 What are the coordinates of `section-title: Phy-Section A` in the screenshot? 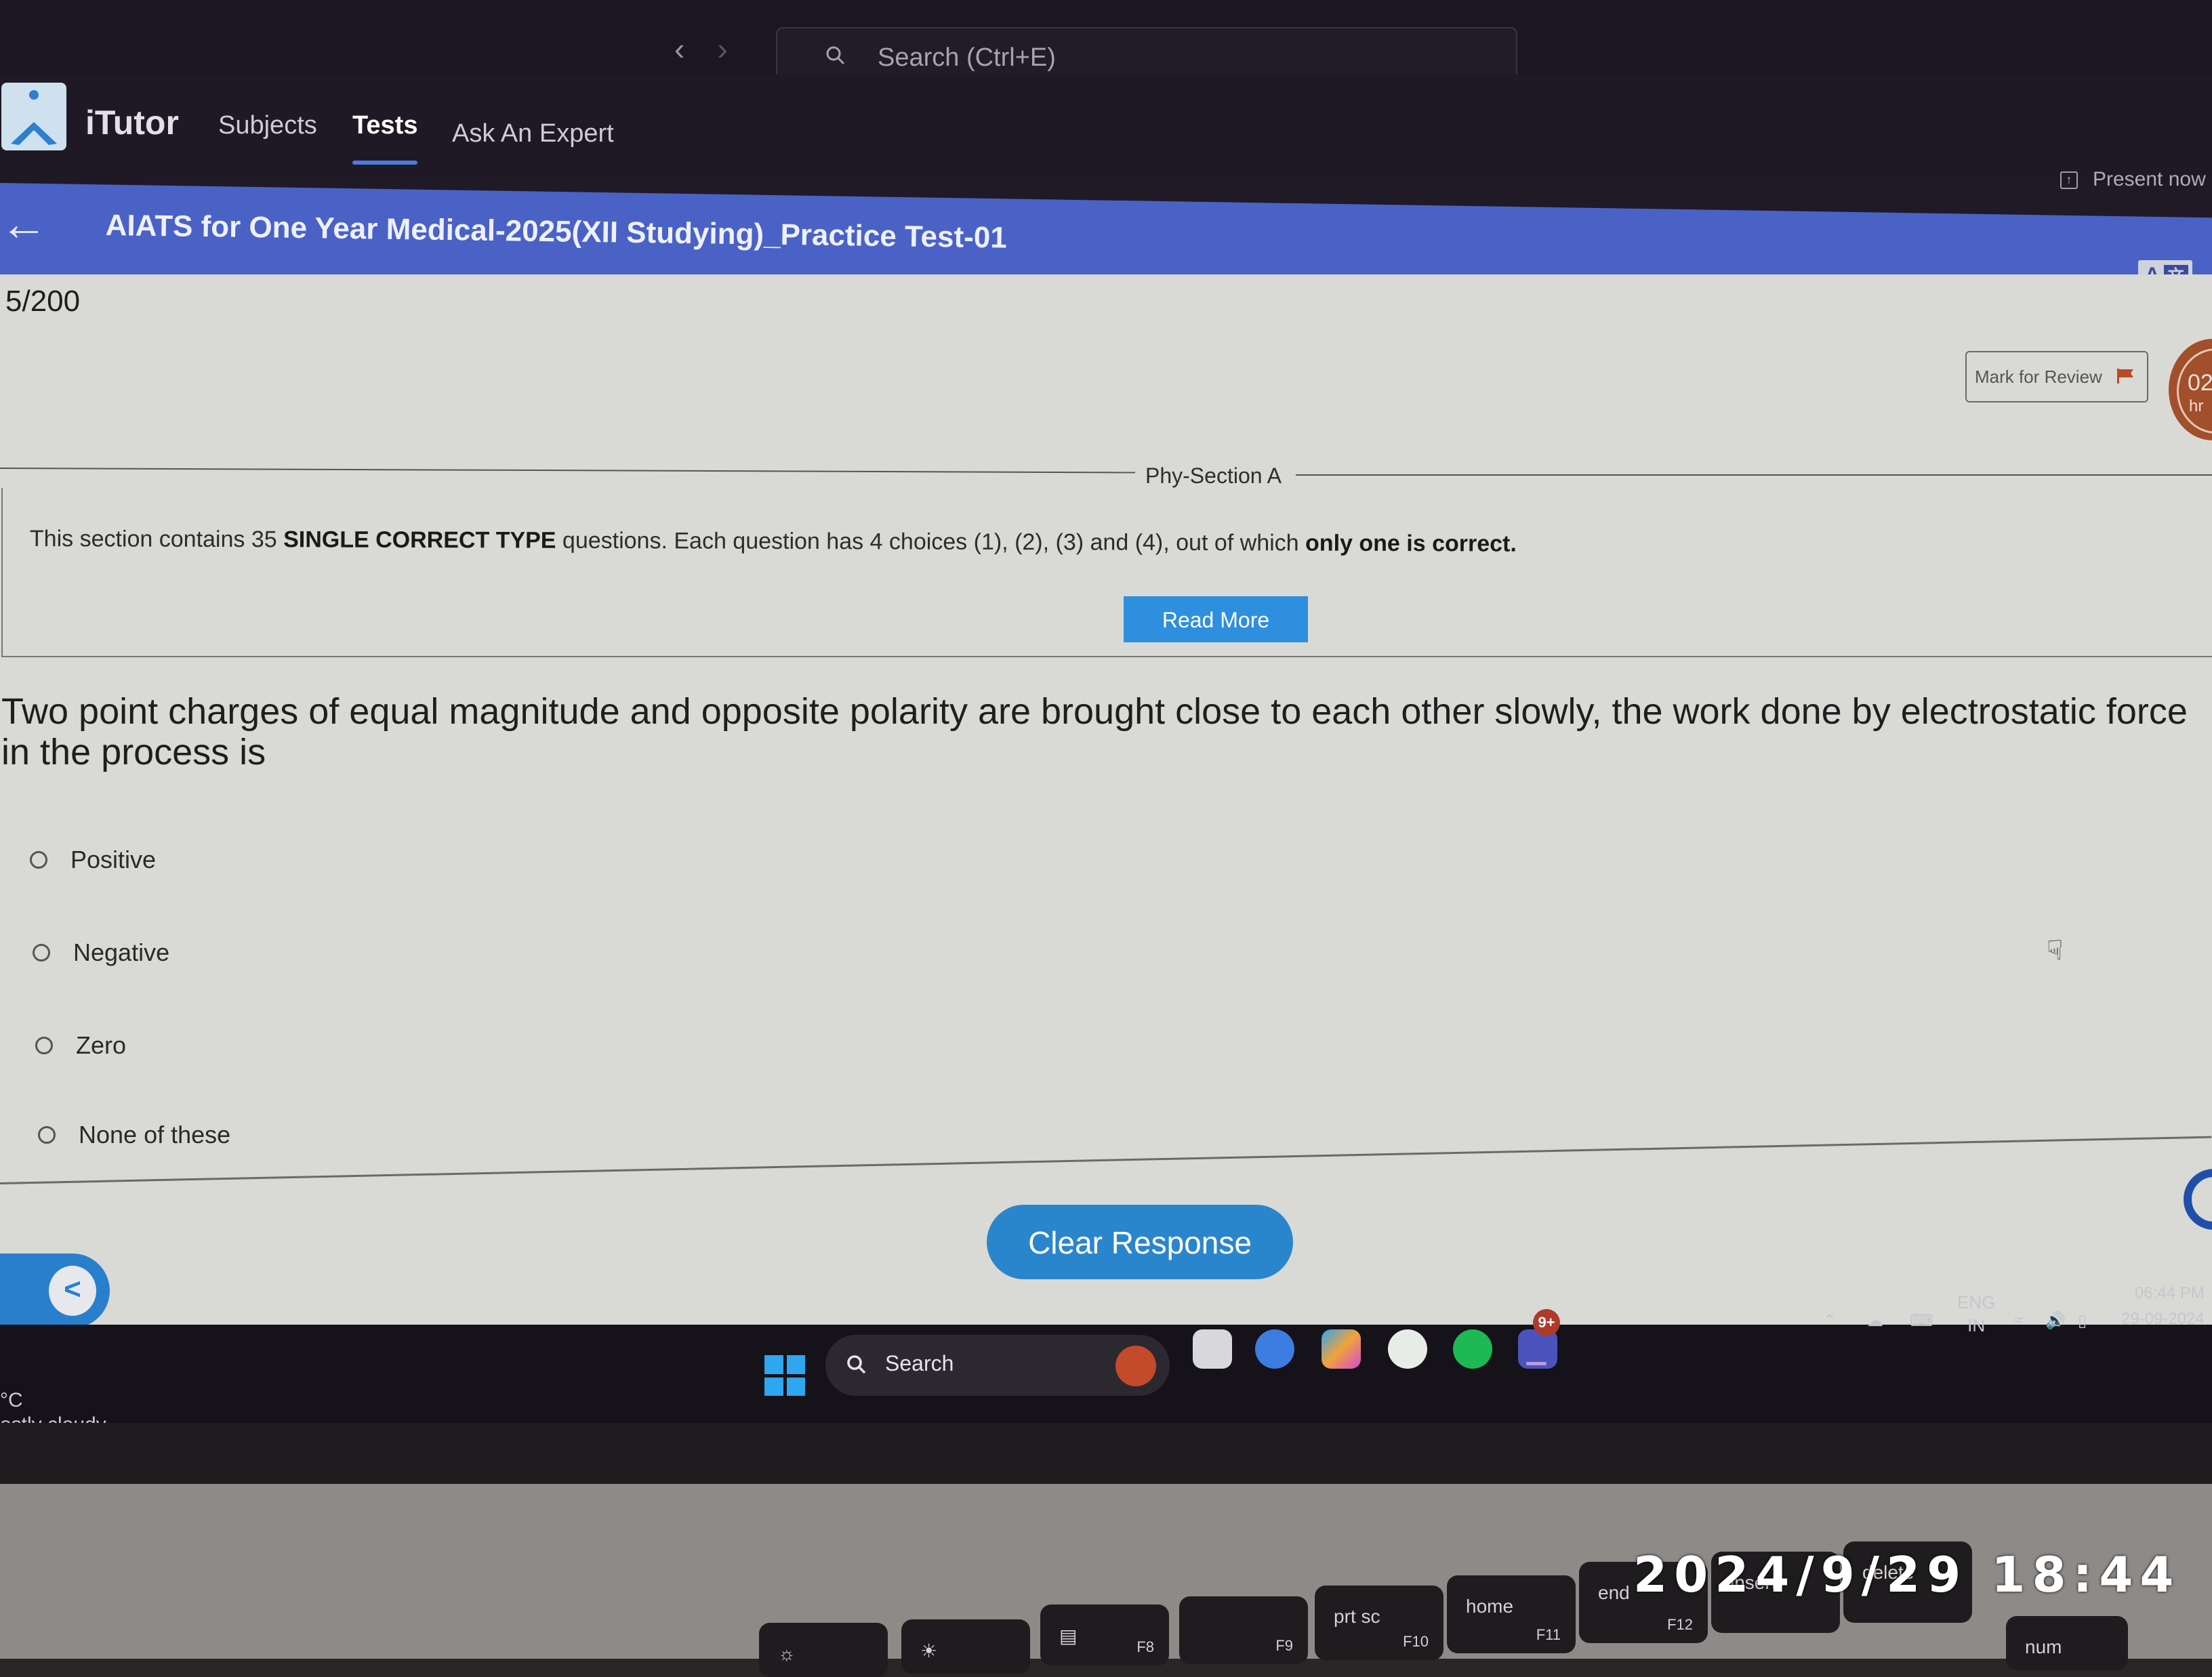 It's located at (1213, 475).